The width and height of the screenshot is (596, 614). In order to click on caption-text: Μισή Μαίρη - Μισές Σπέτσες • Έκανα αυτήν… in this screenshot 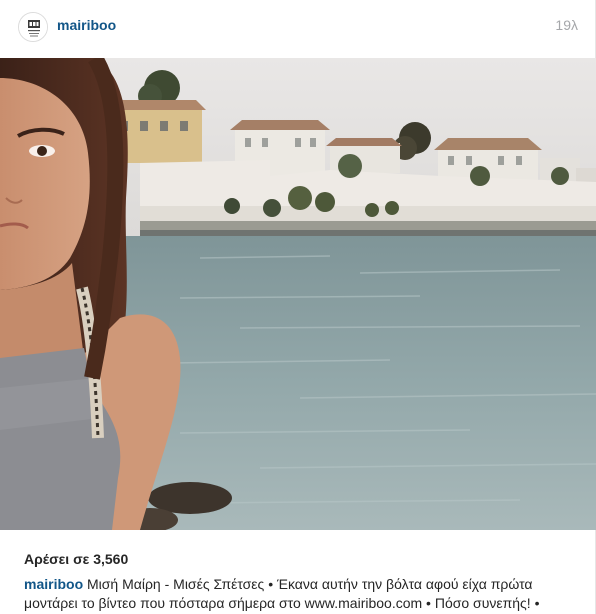, I will do `click(282, 593)`.